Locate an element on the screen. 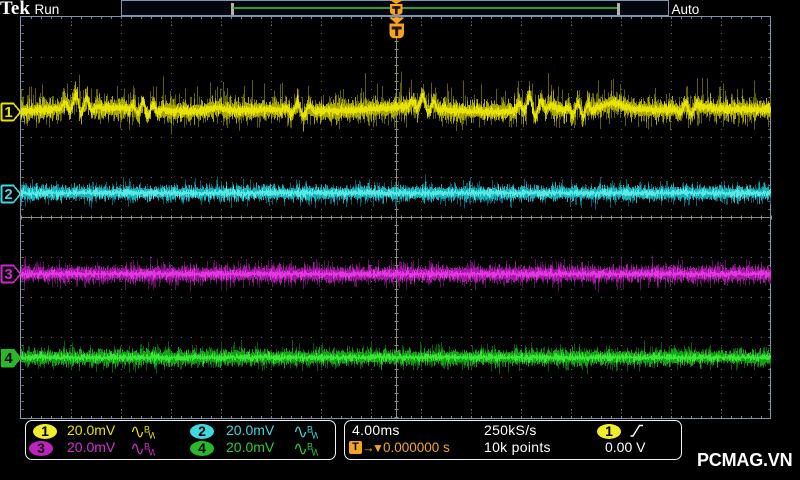 The width and height of the screenshot is (800, 480). svg-text: 1 is located at coordinates (8, 112).